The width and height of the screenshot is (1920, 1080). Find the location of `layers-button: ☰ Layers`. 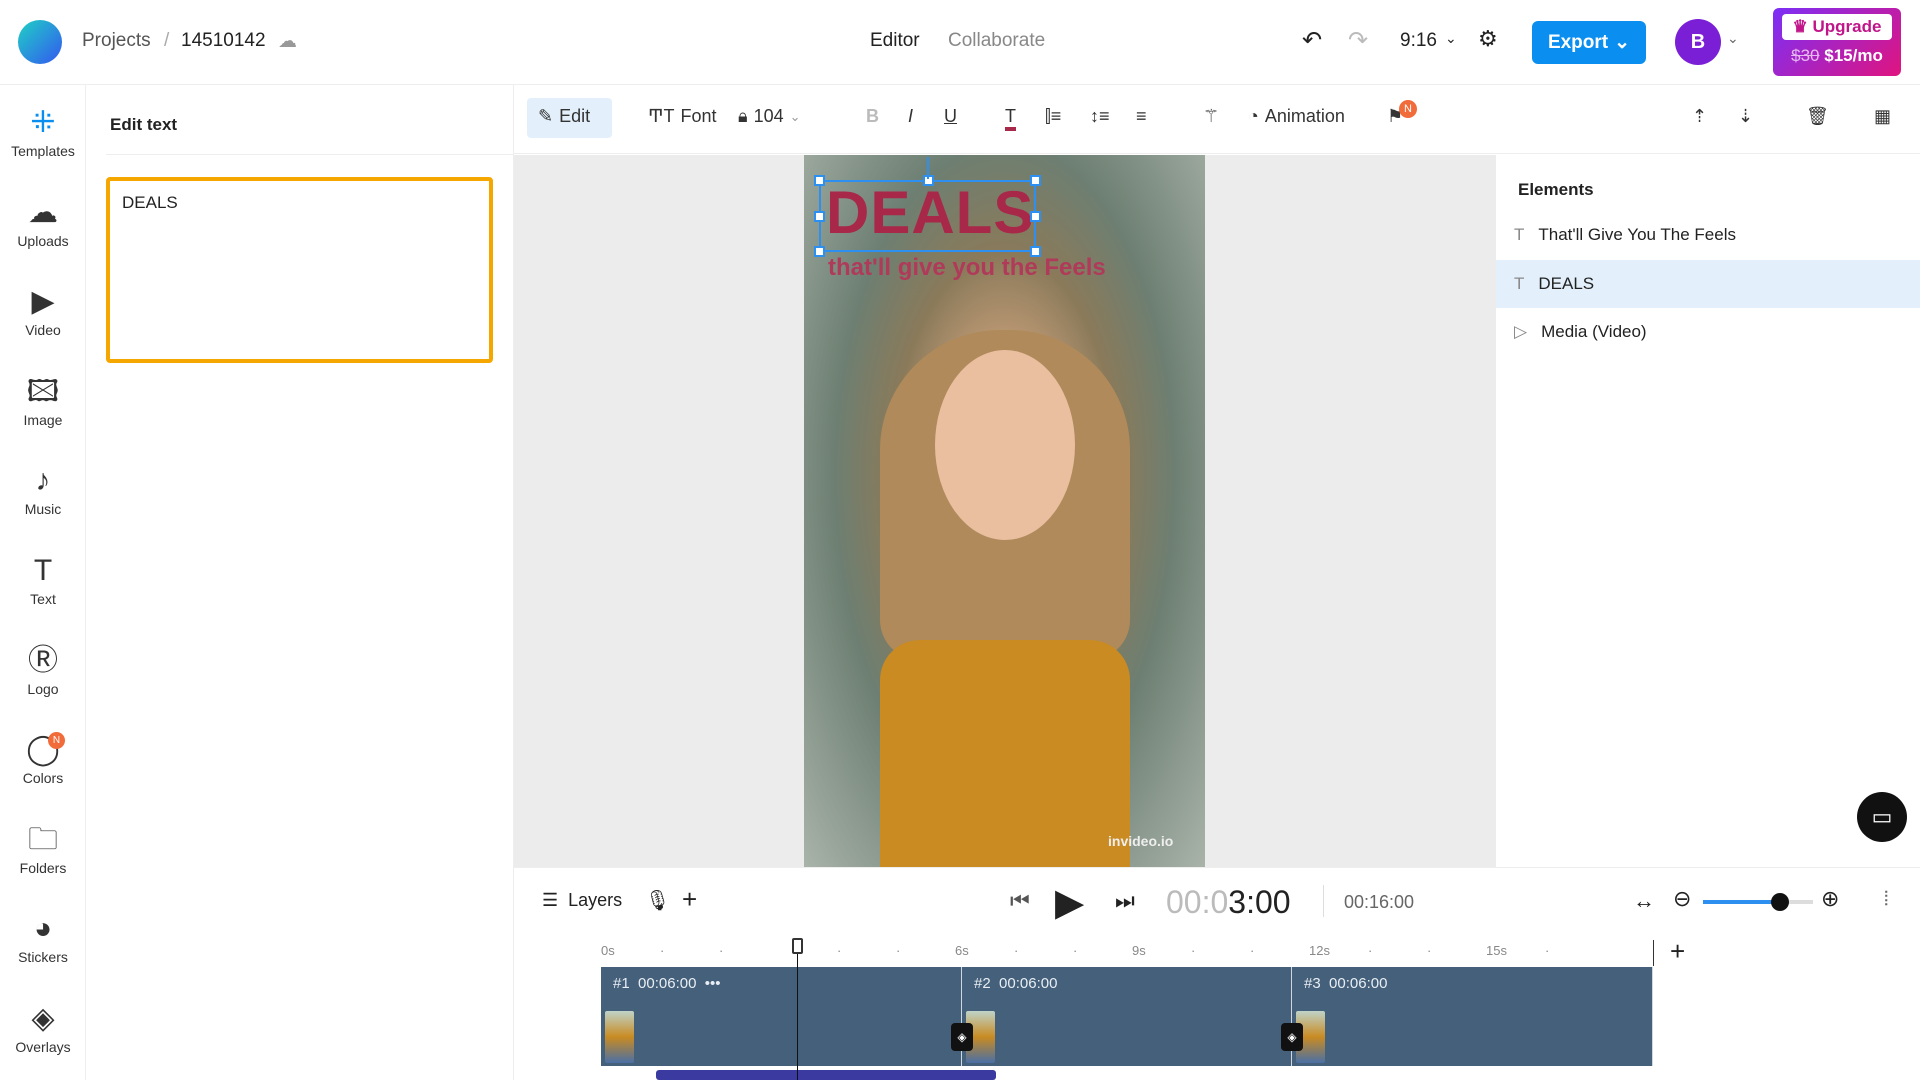

layers-button: ☰ Layers is located at coordinates (582, 900).